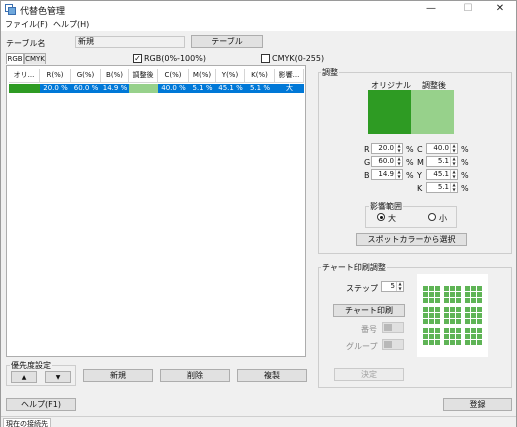 The height and width of the screenshot is (427, 517). I want to click on close-button: ✕, so click(500, 9).